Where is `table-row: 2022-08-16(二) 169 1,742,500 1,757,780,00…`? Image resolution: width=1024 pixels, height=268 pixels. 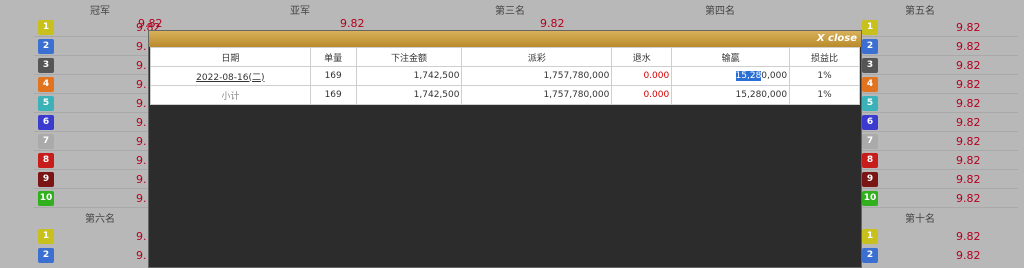
table-row: 2022-08-16(二) 169 1,742,500 1,757,780,00… is located at coordinates (505, 76).